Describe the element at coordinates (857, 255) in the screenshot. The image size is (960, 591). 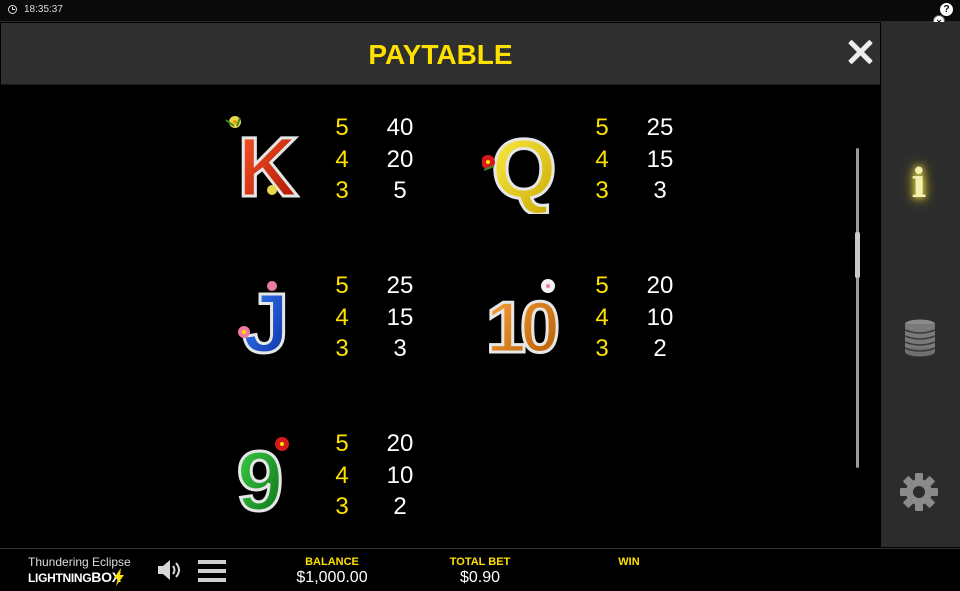
I see `scrollbar-thumb` at that location.